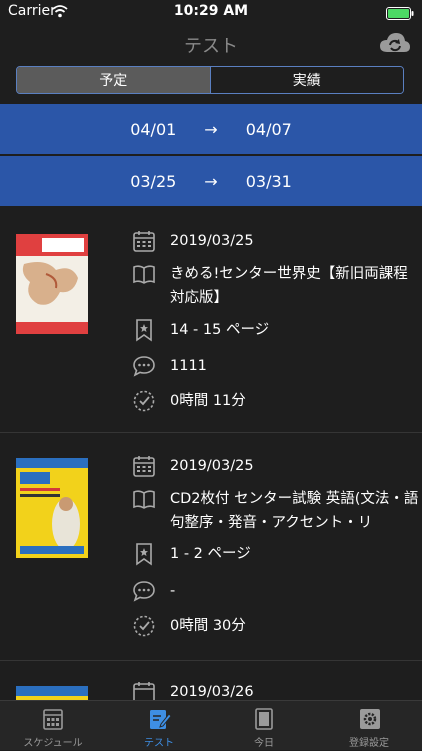 The height and width of the screenshot is (751, 422). Describe the element at coordinates (153, 181) in the screenshot. I see `week-start: 03/25` at that location.